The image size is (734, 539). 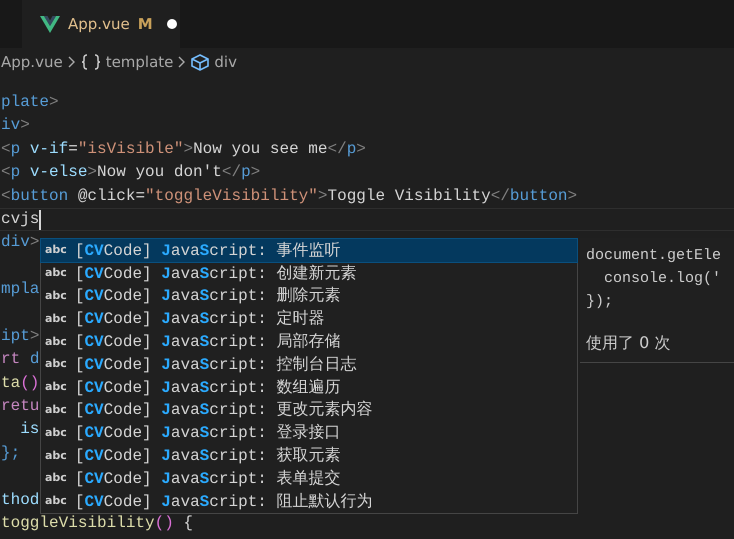 I want to click on suggestion-label: [CVCode] JavaScript: 删除元素, so click(x=207, y=296).